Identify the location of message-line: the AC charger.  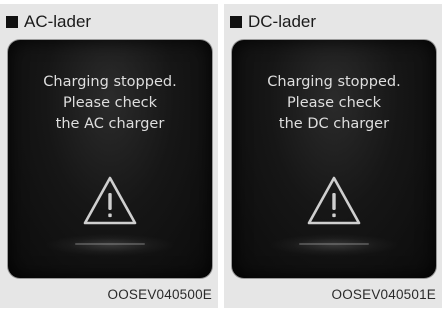
(110, 124).